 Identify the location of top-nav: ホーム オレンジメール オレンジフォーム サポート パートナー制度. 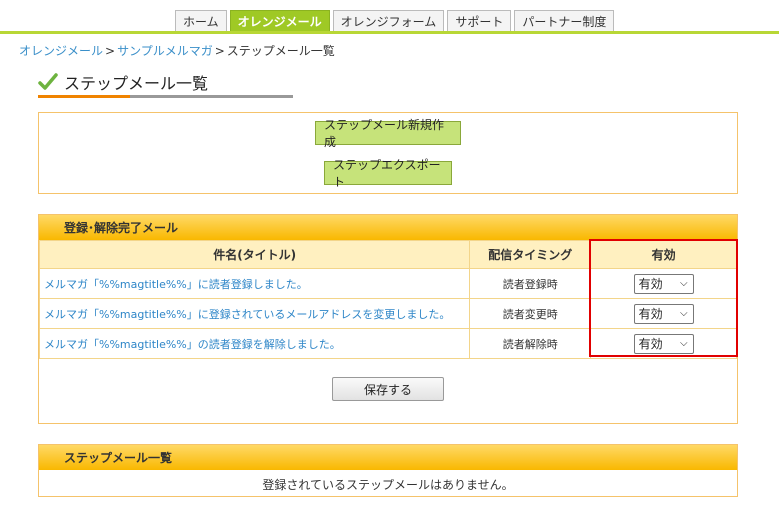
(395, 21).